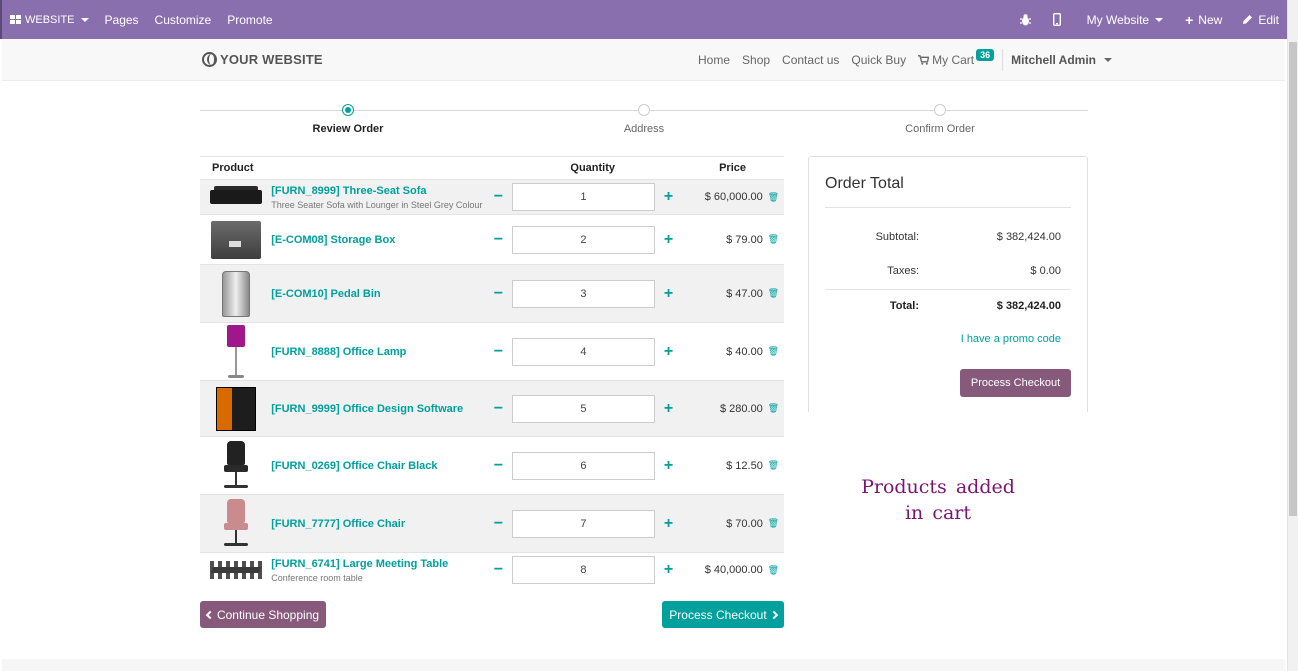 The height and width of the screenshot is (671, 1298). I want to click on table-row: [E-COM08] Storage Box − + $ 79.00 🗑, so click(492, 240).